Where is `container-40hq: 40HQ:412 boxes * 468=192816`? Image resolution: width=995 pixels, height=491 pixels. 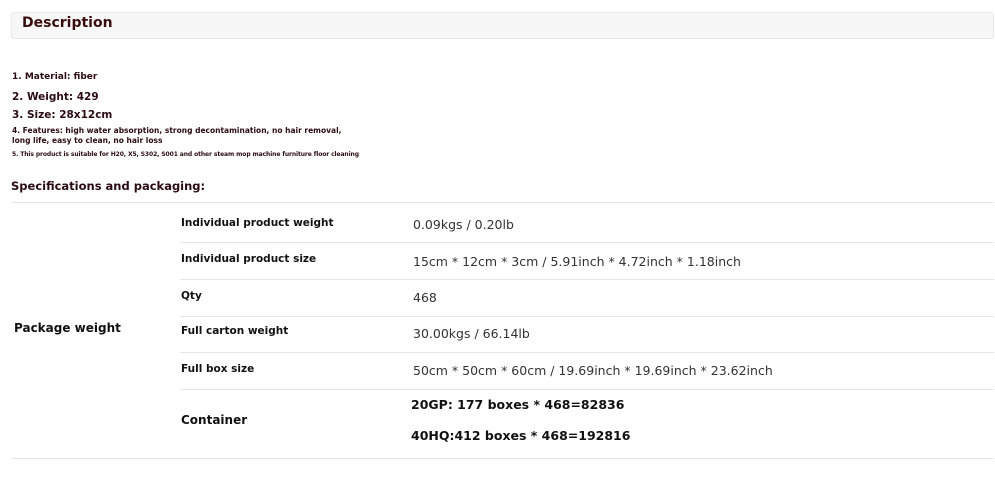 container-40hq: 40HQ:412 boxes * 468=192816 is located at coordinates (521, 435).